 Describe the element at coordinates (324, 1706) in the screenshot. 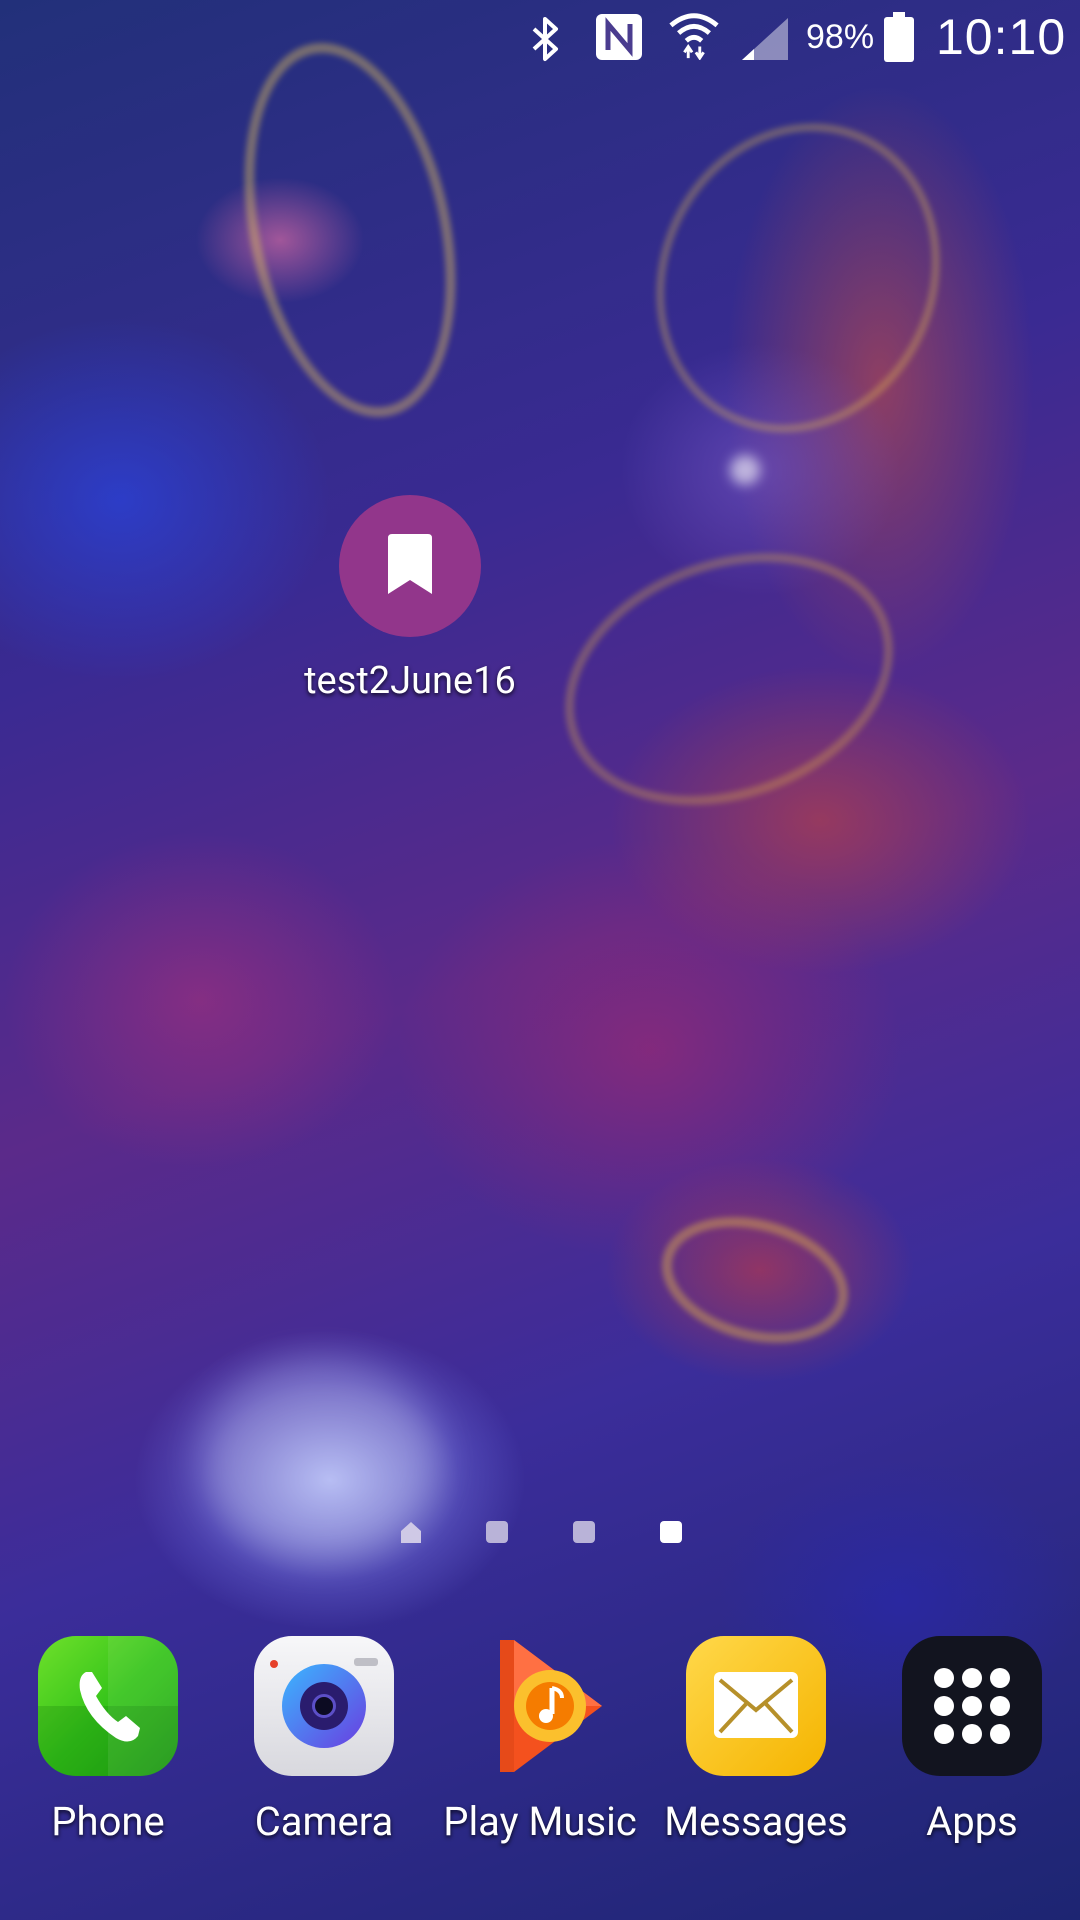

I see `camera-icon` at that location.